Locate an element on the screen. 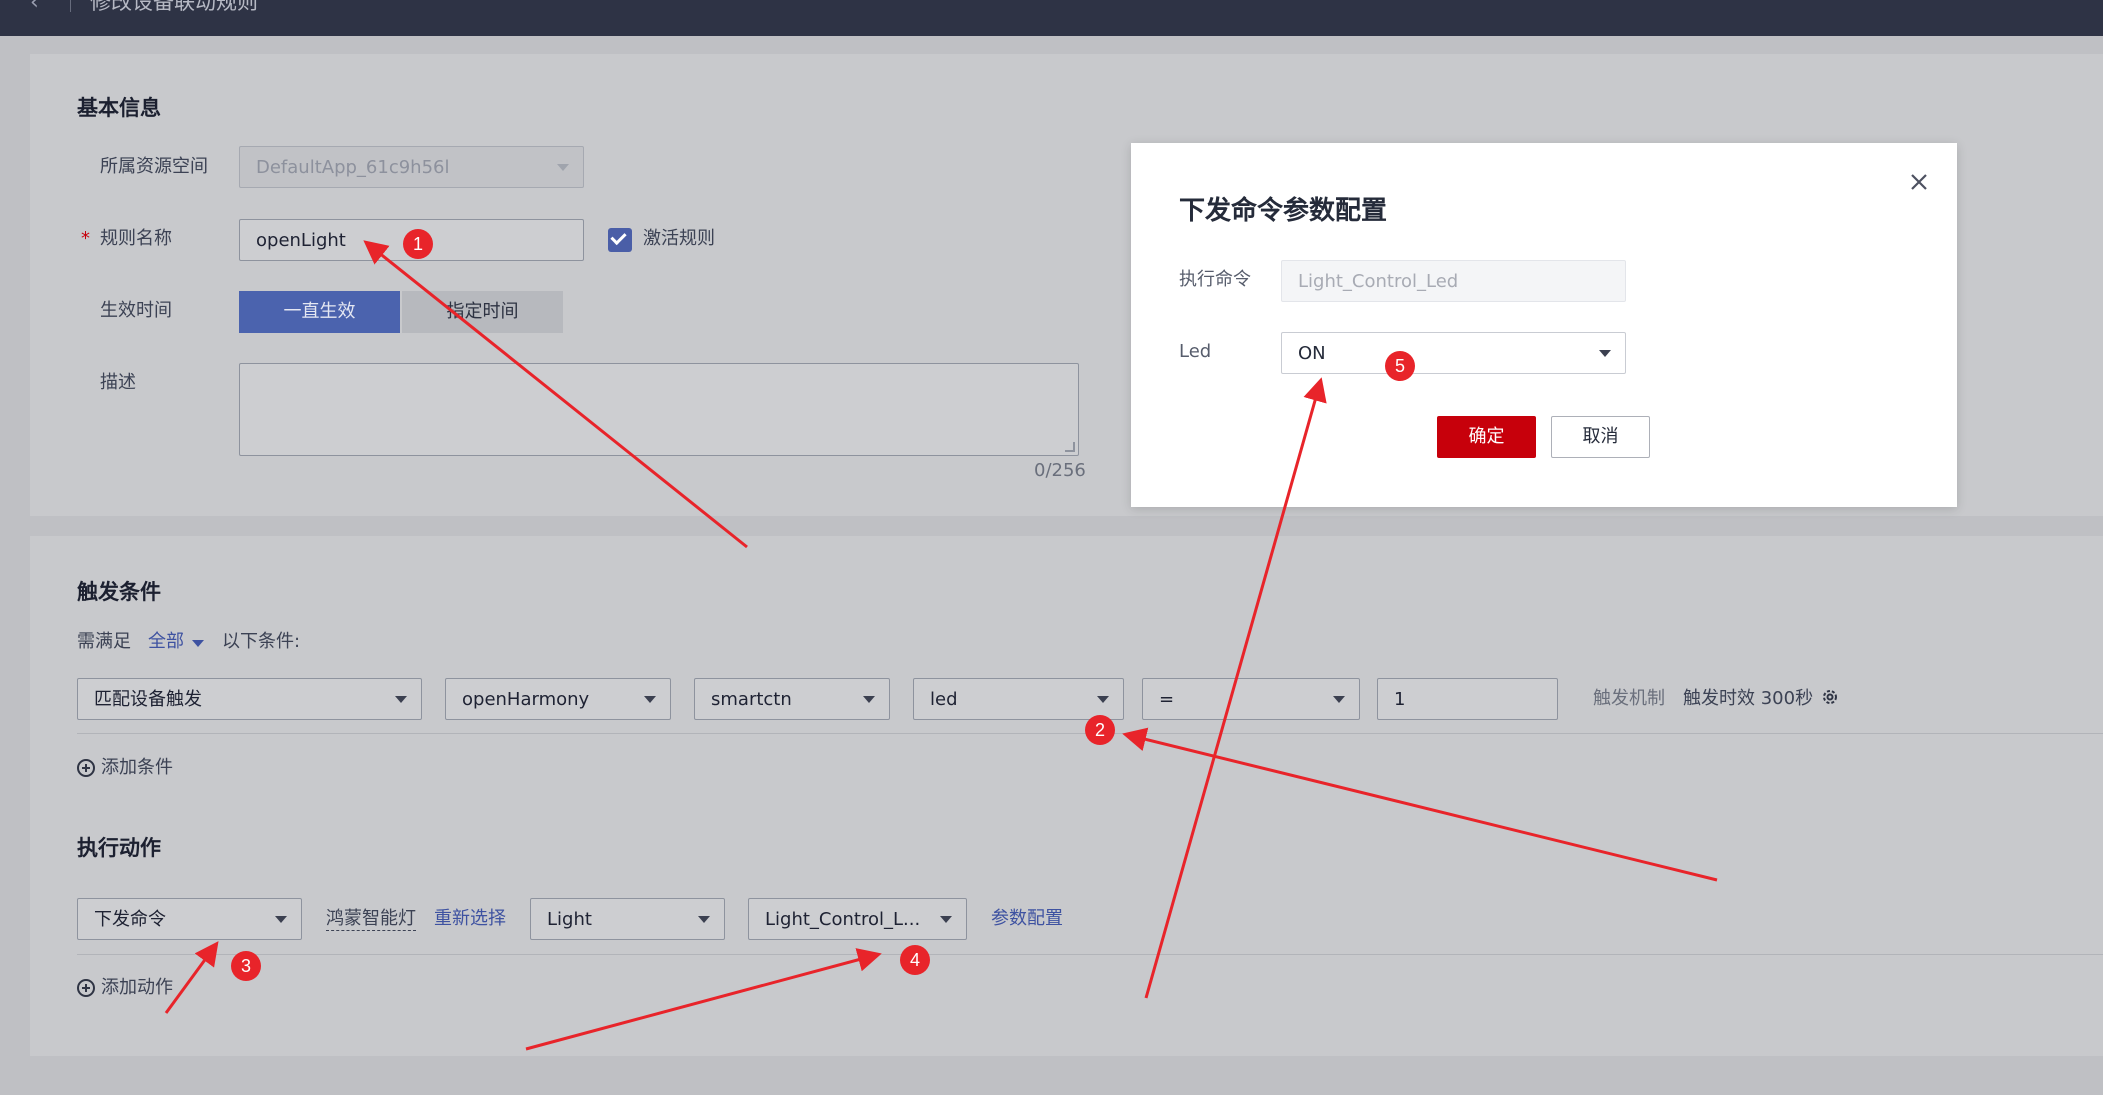 The width and height of the screenshot is (2103, 1095). resource-space-value: DefaultApp_61c9h56l is located at coordinates (353, 167).